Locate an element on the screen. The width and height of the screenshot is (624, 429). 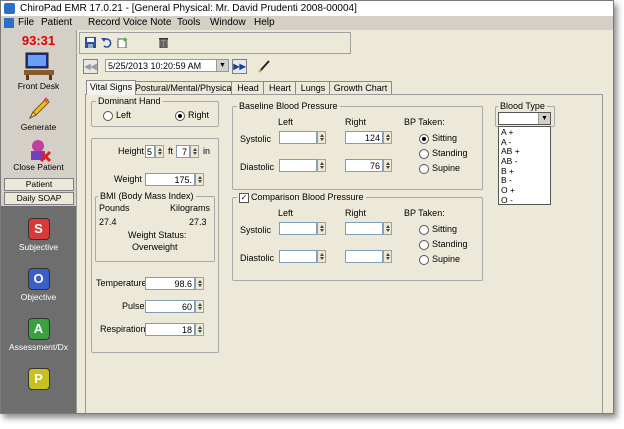
respiration-stepper is located at coordinates (199, 329).